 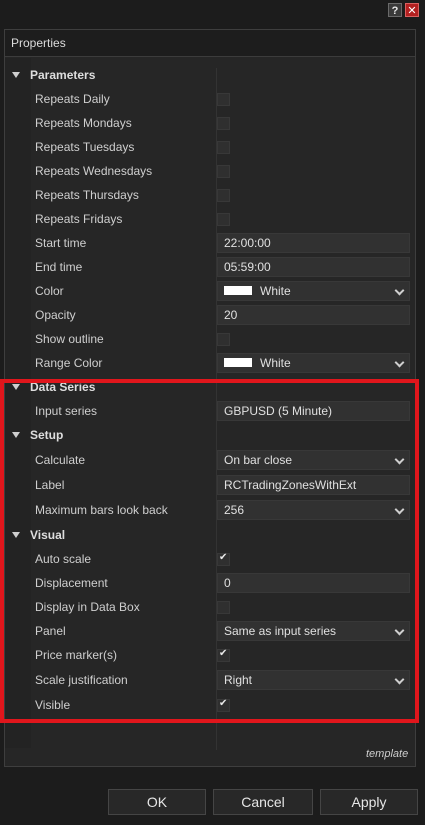 What do you see at coordinates (79, 219) in the screenshot?
I see `property-label: Repeats Fridays` at bounding box center [79, 219].